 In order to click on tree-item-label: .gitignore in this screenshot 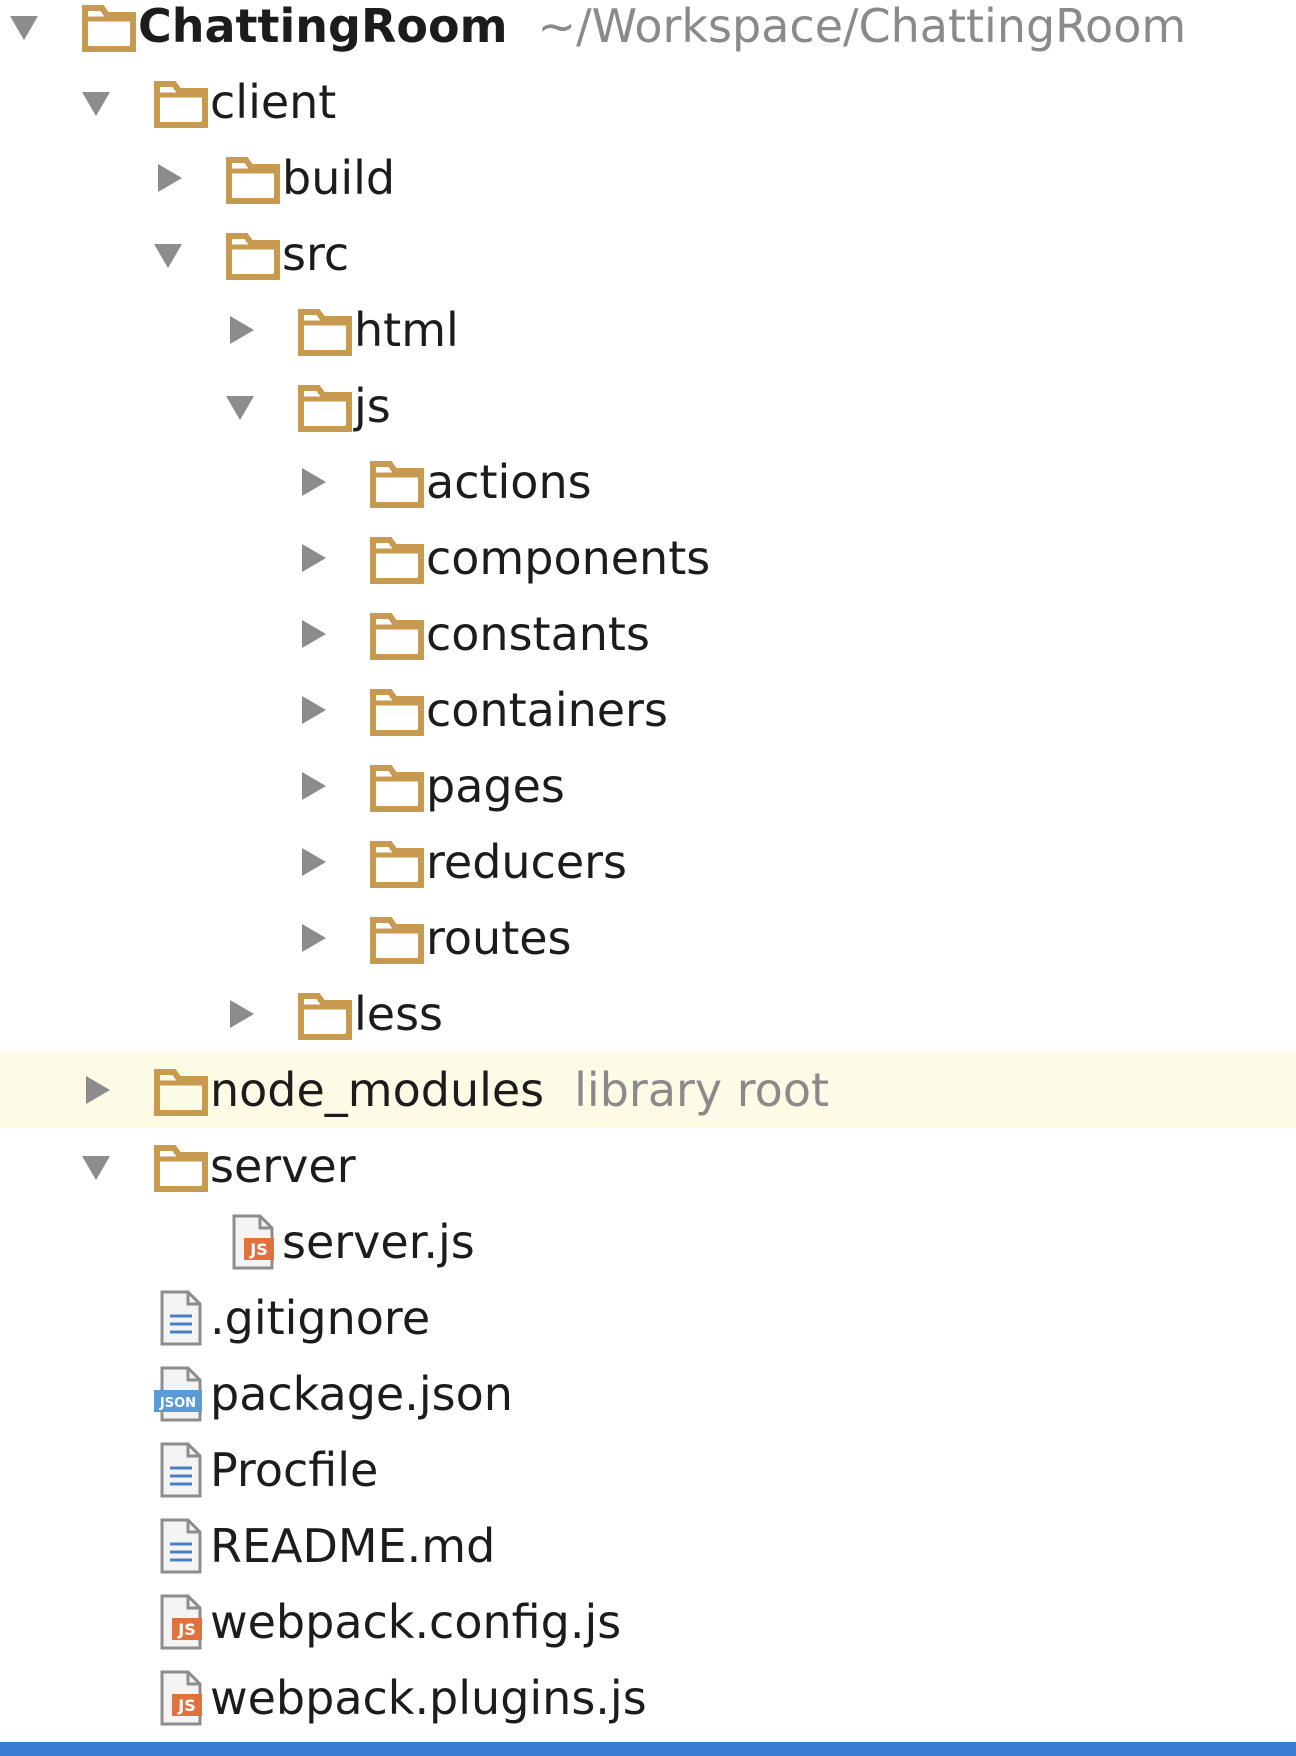, I will do `click(320, 1318)`.